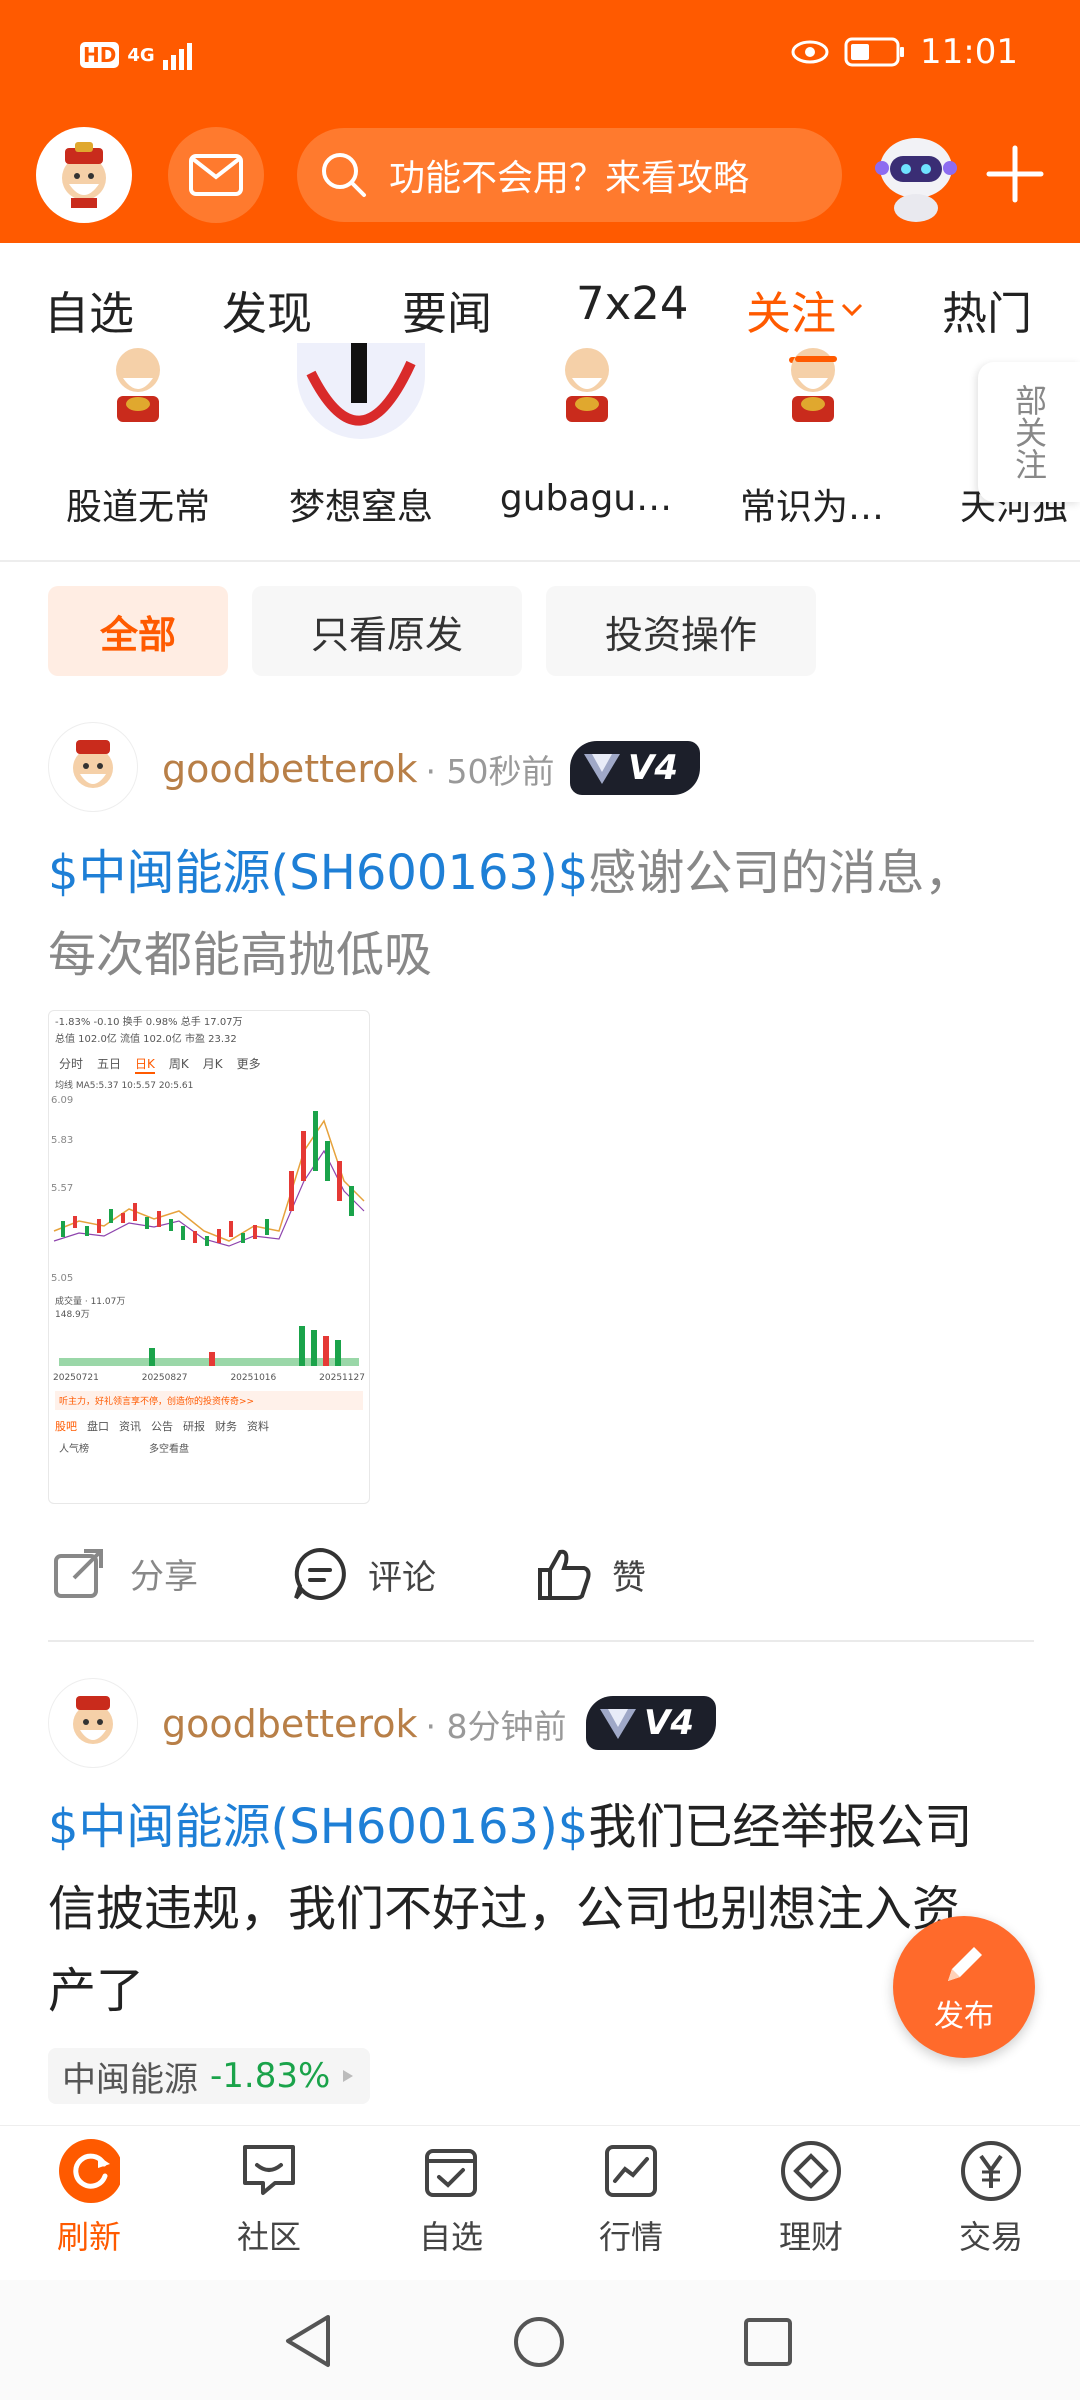  I want to click on chart-tab: 月K, so click(212, 1064).